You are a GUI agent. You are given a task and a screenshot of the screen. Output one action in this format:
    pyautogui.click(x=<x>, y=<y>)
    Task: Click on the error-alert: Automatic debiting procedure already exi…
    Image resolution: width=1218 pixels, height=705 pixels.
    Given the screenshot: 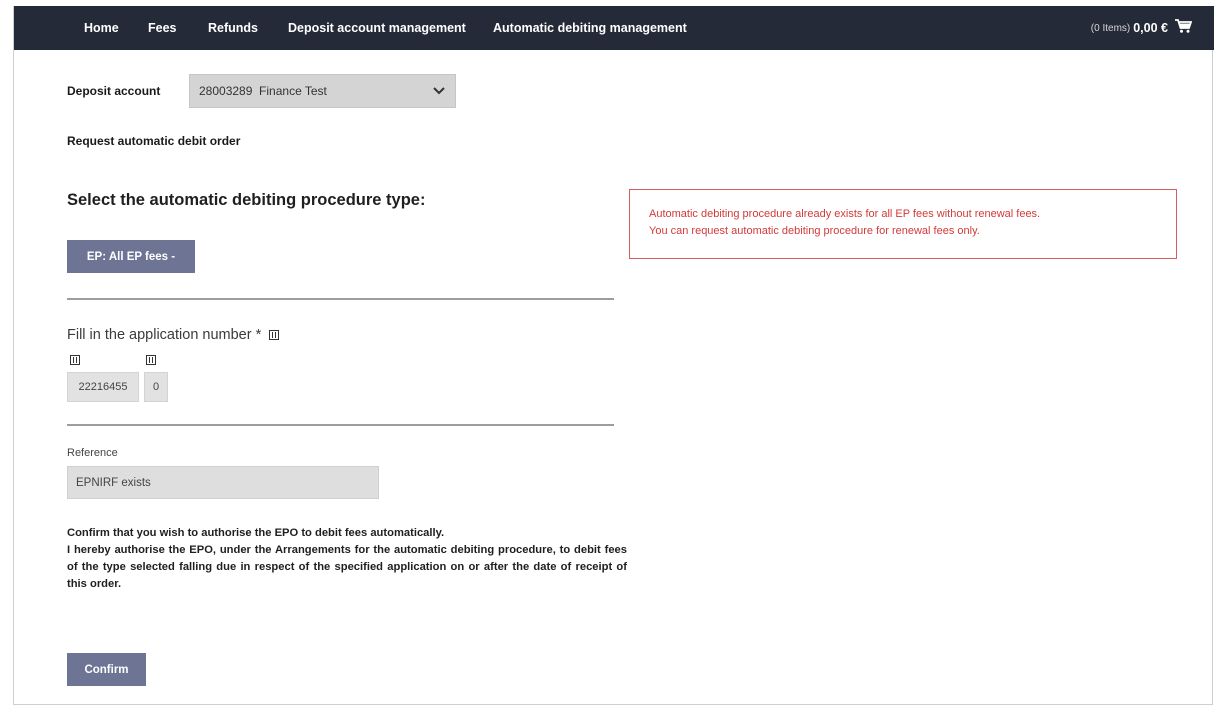 What is the action you would take?
    pyautogui.click(x=903, y=224)
    